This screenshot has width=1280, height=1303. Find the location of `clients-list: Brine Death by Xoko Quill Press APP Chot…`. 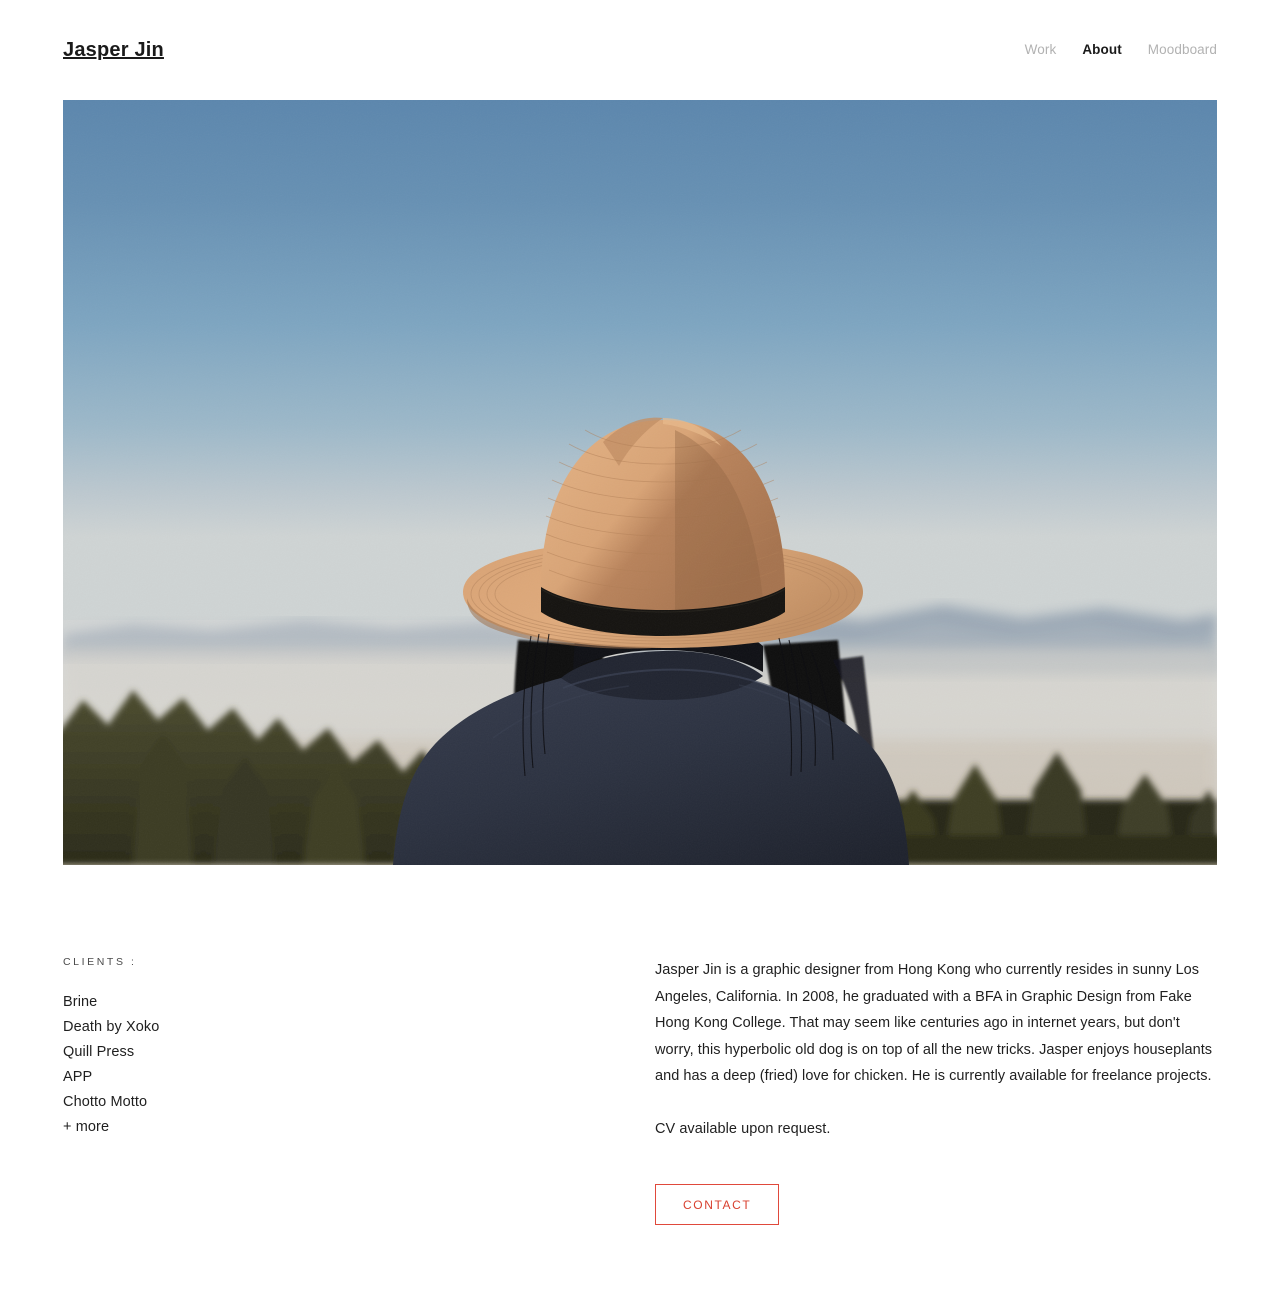

clients-list: Brine Death by Xoko Quill Press APP Chot… is located at coordinates (273, 1065).